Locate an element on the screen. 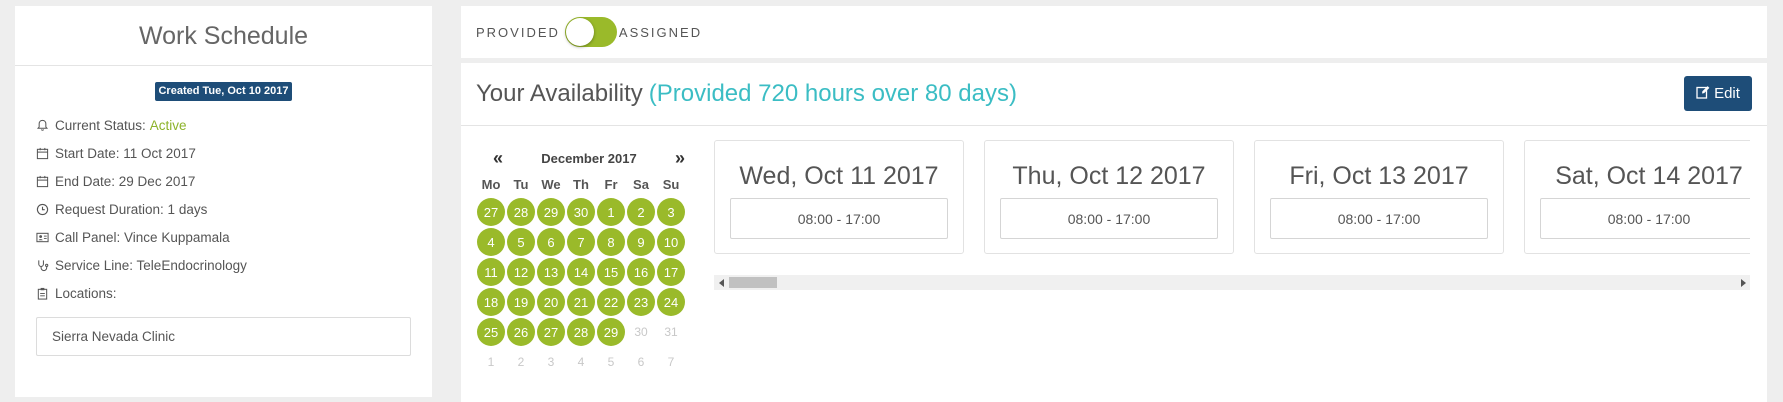 The width and height of the screenshot is (1783, 402). calendar-week-row: 27 28 29 30 1 2 3 is located at coordinates (585, 212).